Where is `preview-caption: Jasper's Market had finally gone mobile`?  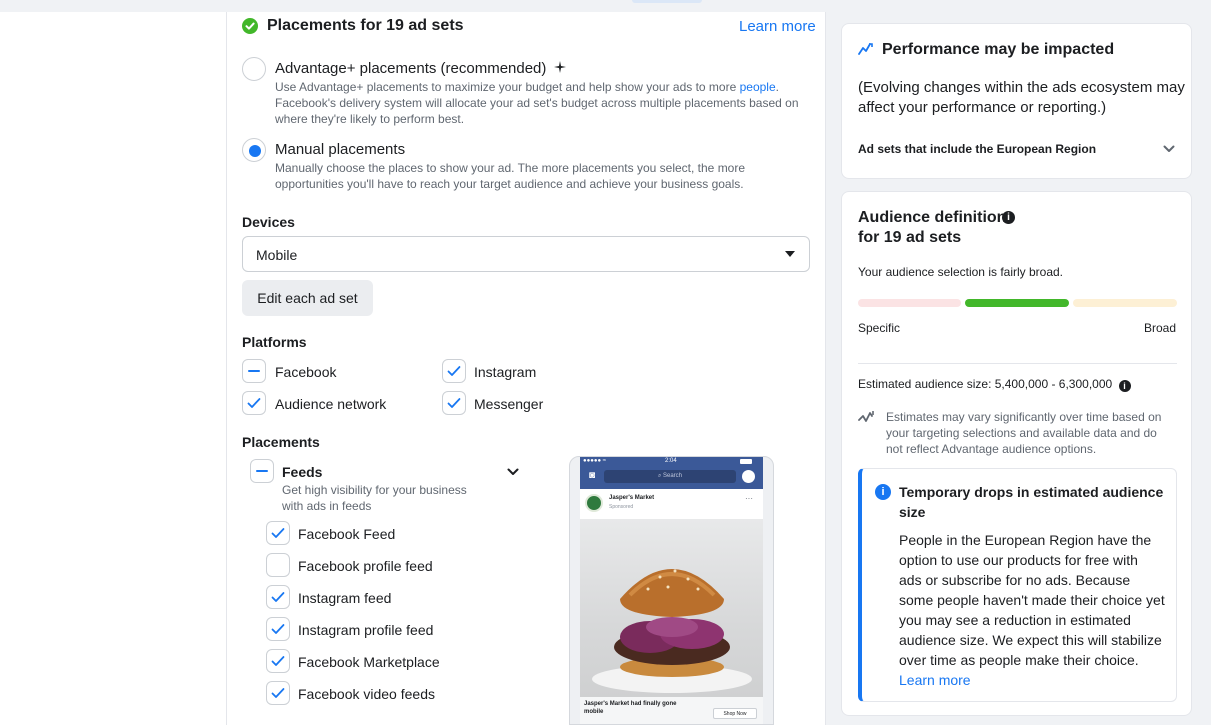
preview-caption: Jasper's Market had finally gone mobile is located at coordinates (630, 708).